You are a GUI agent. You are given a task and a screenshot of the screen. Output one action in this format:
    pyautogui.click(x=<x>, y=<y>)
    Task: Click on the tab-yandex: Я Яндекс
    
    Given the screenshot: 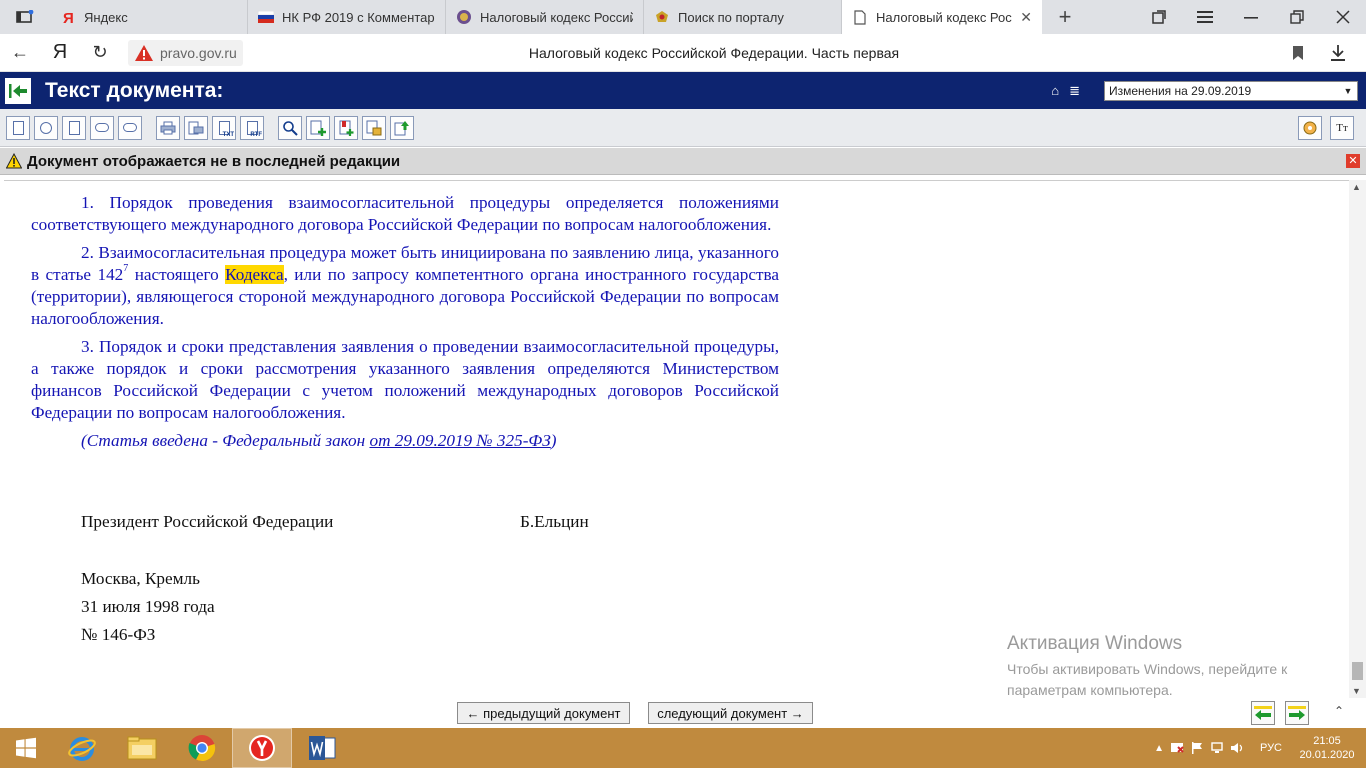 What is the action you would take?
    pyautogui.click(x=149, y=17)
    